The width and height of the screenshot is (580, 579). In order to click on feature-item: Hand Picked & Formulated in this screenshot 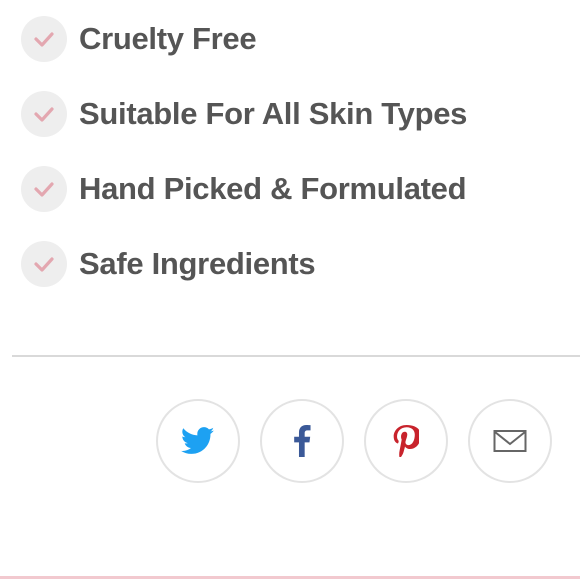, I will do `click(244, 189)`.